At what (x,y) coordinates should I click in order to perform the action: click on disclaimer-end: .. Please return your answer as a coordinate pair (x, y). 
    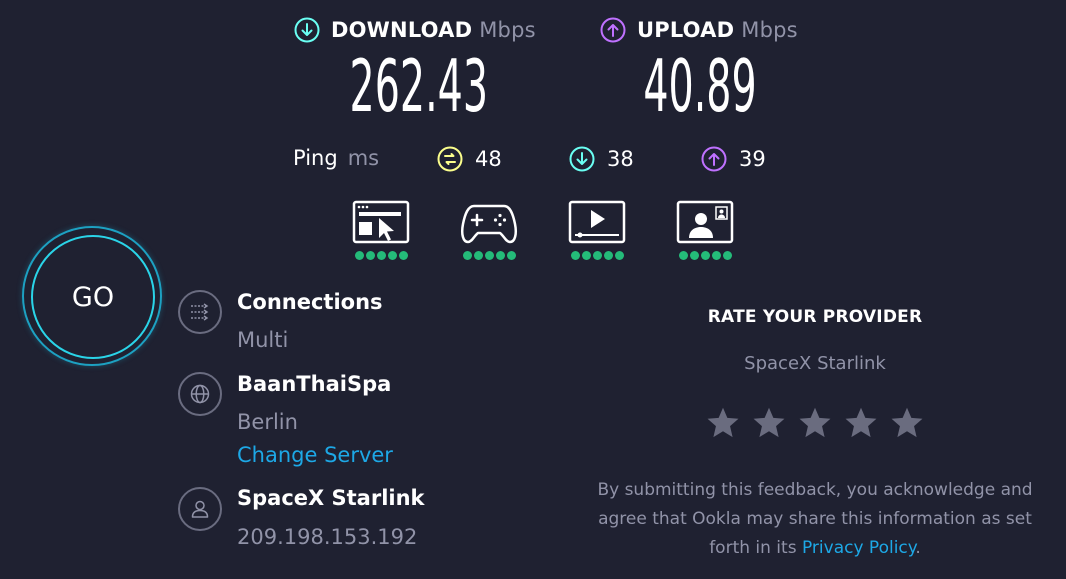
    Looking at the image, I should click on (918, 548).